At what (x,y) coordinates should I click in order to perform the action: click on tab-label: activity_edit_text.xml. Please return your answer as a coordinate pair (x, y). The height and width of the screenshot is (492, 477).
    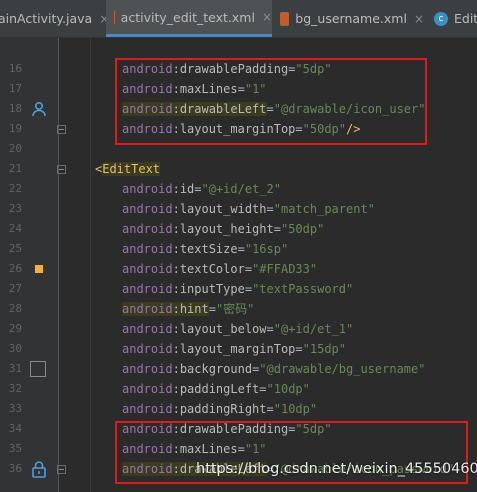
    Looking at the image, I should click on (187, 17).